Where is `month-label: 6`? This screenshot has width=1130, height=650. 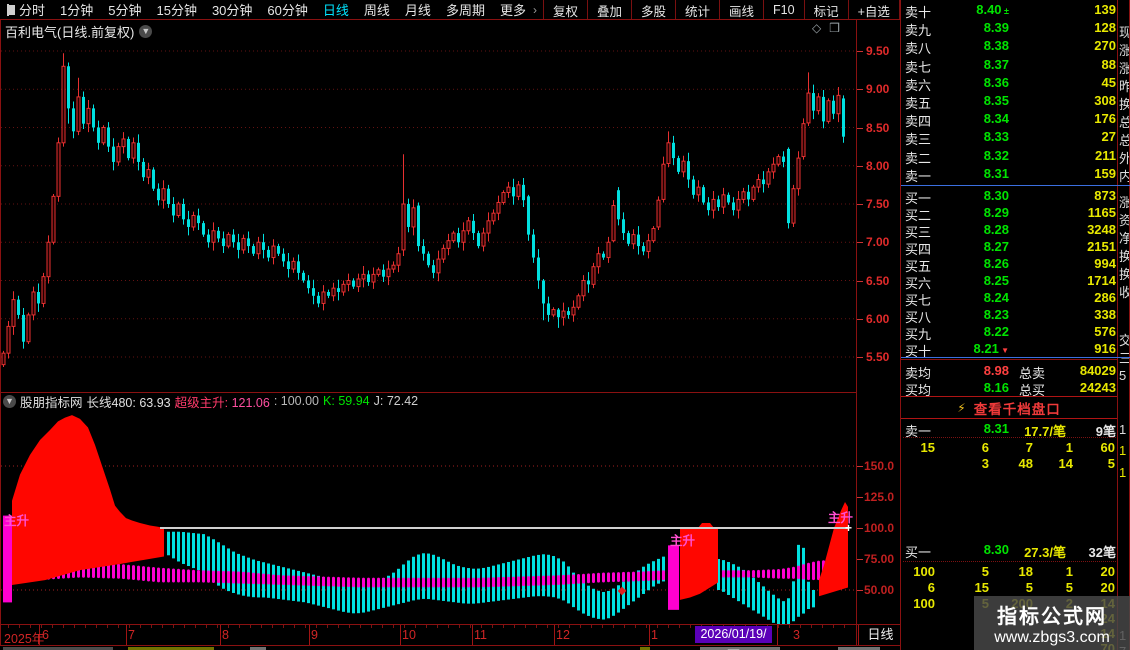
month-label: 6 is located at coordinates (45, 635).